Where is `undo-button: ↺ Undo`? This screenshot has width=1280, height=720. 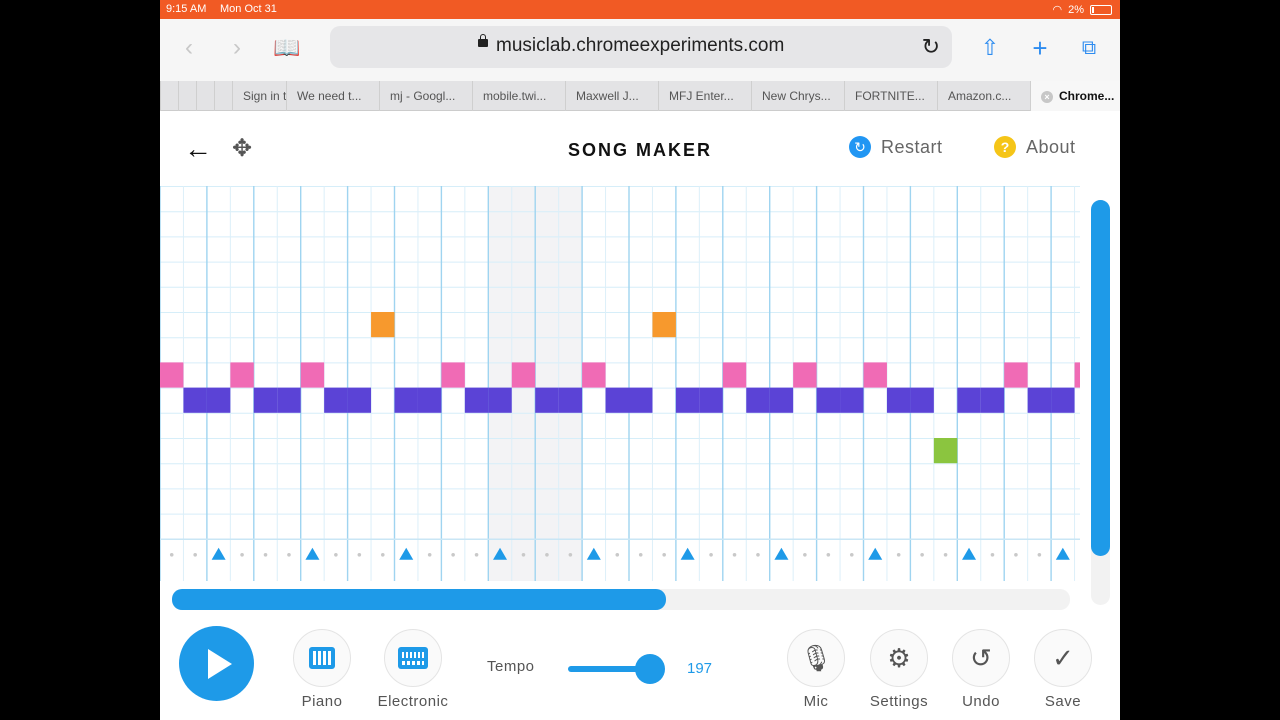
undo-button: ↺ Undo is located at coordinates (981, 669).